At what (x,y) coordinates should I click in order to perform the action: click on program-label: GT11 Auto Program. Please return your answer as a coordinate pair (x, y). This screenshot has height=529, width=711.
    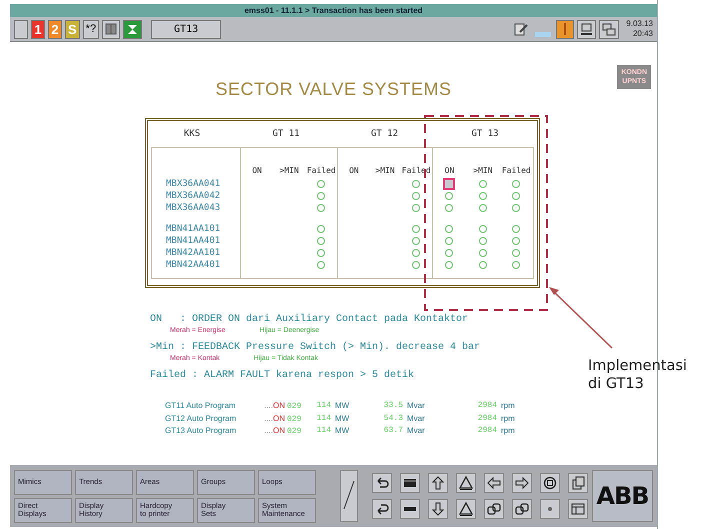
    Looking at the image, I should click on (201, 406).